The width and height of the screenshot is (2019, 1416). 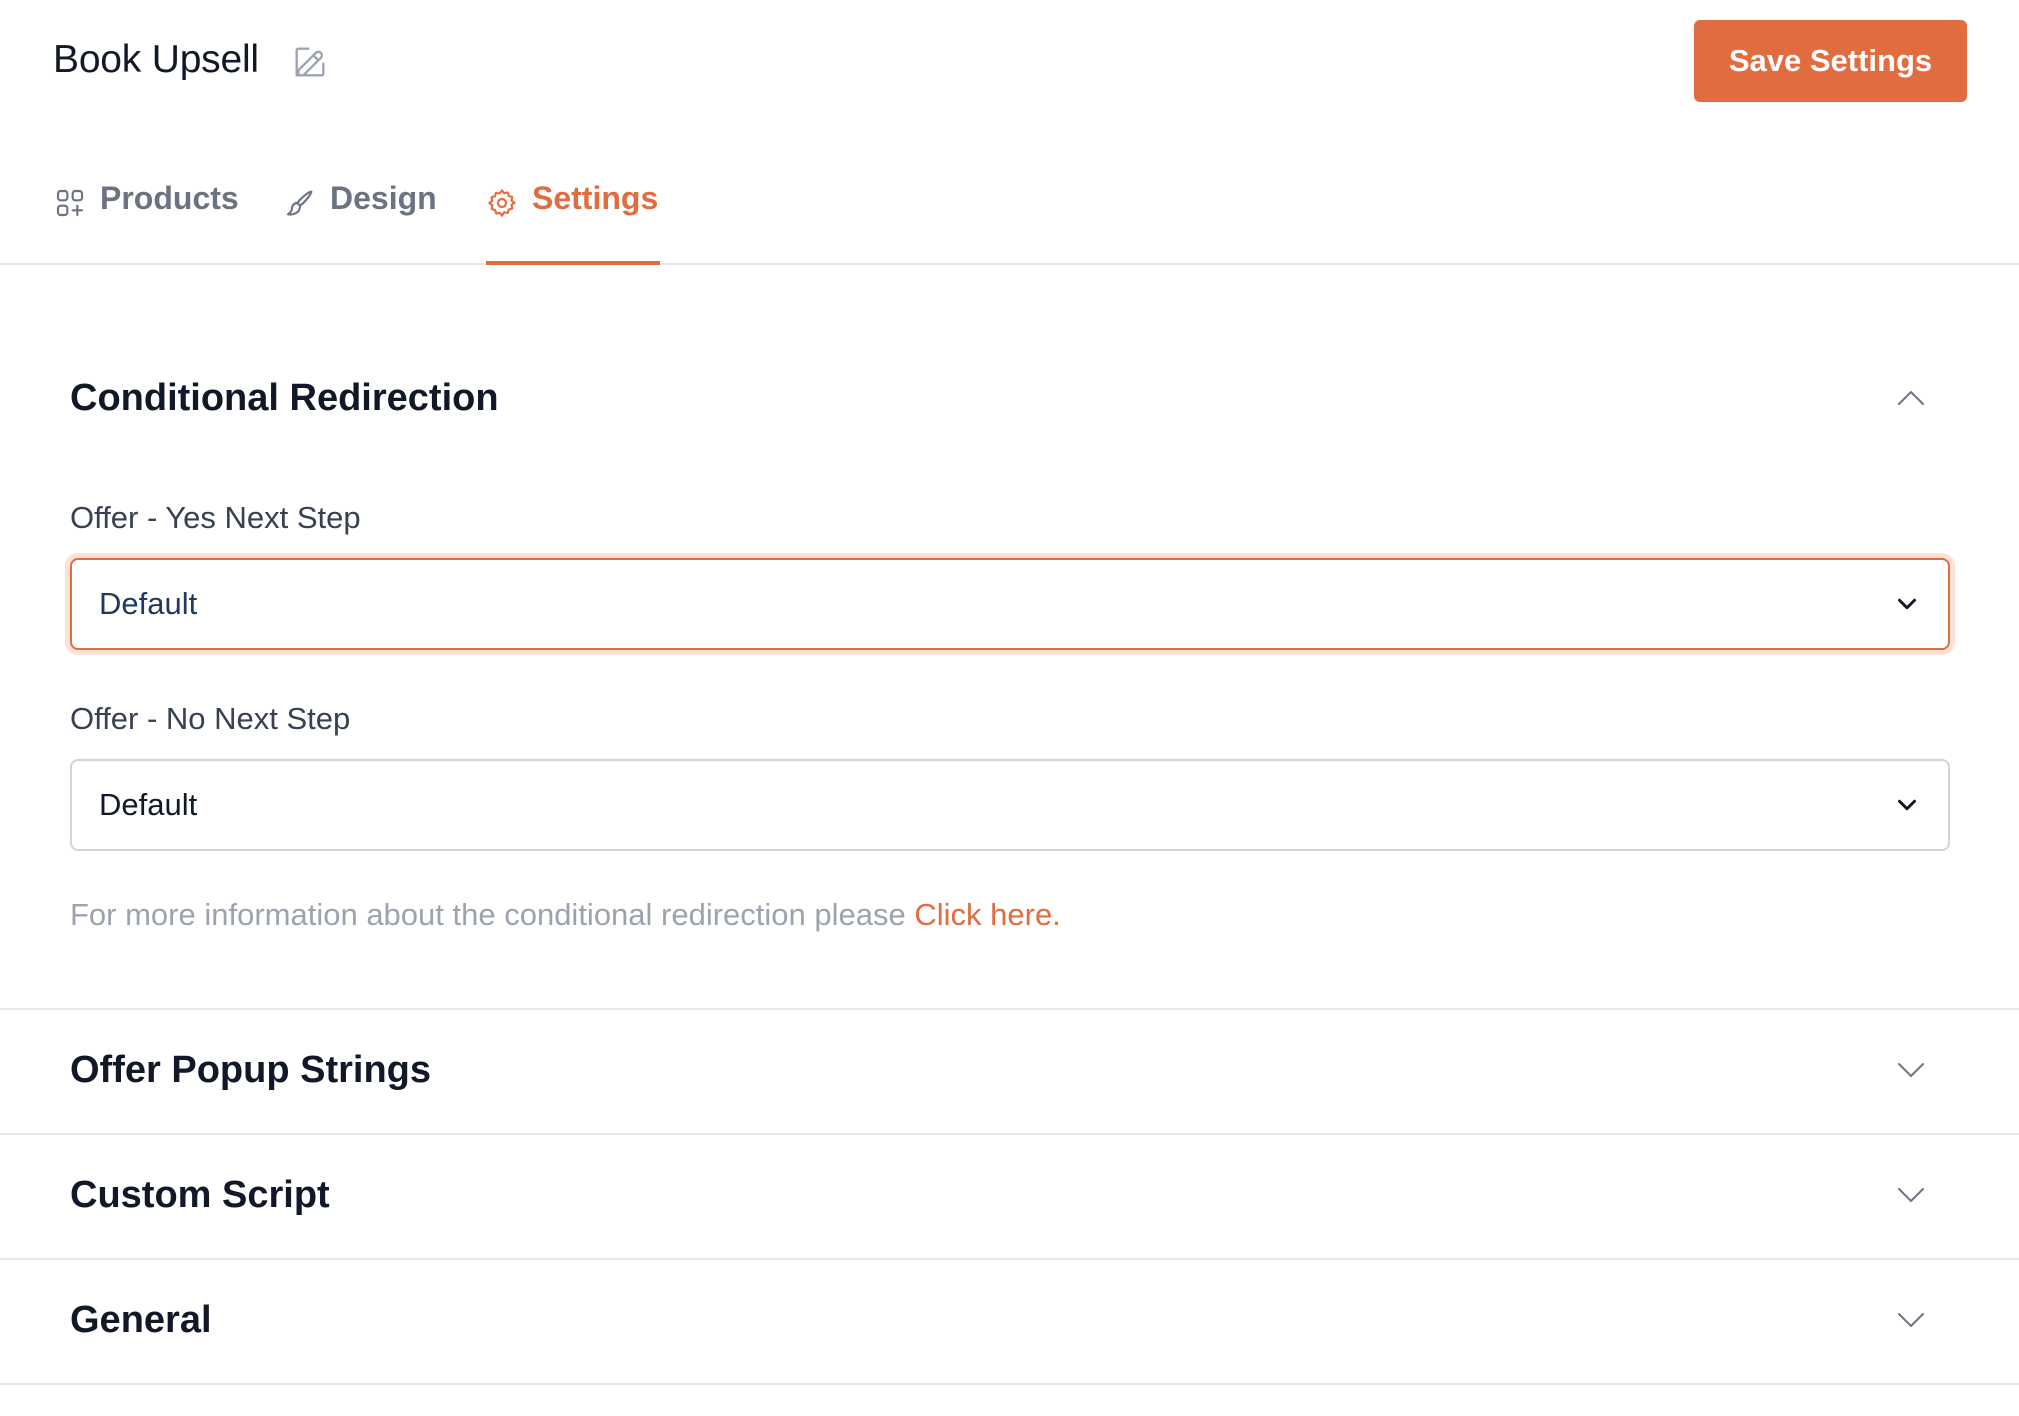 I want to click on grid-plus-icon, so click(x=70, y=203).